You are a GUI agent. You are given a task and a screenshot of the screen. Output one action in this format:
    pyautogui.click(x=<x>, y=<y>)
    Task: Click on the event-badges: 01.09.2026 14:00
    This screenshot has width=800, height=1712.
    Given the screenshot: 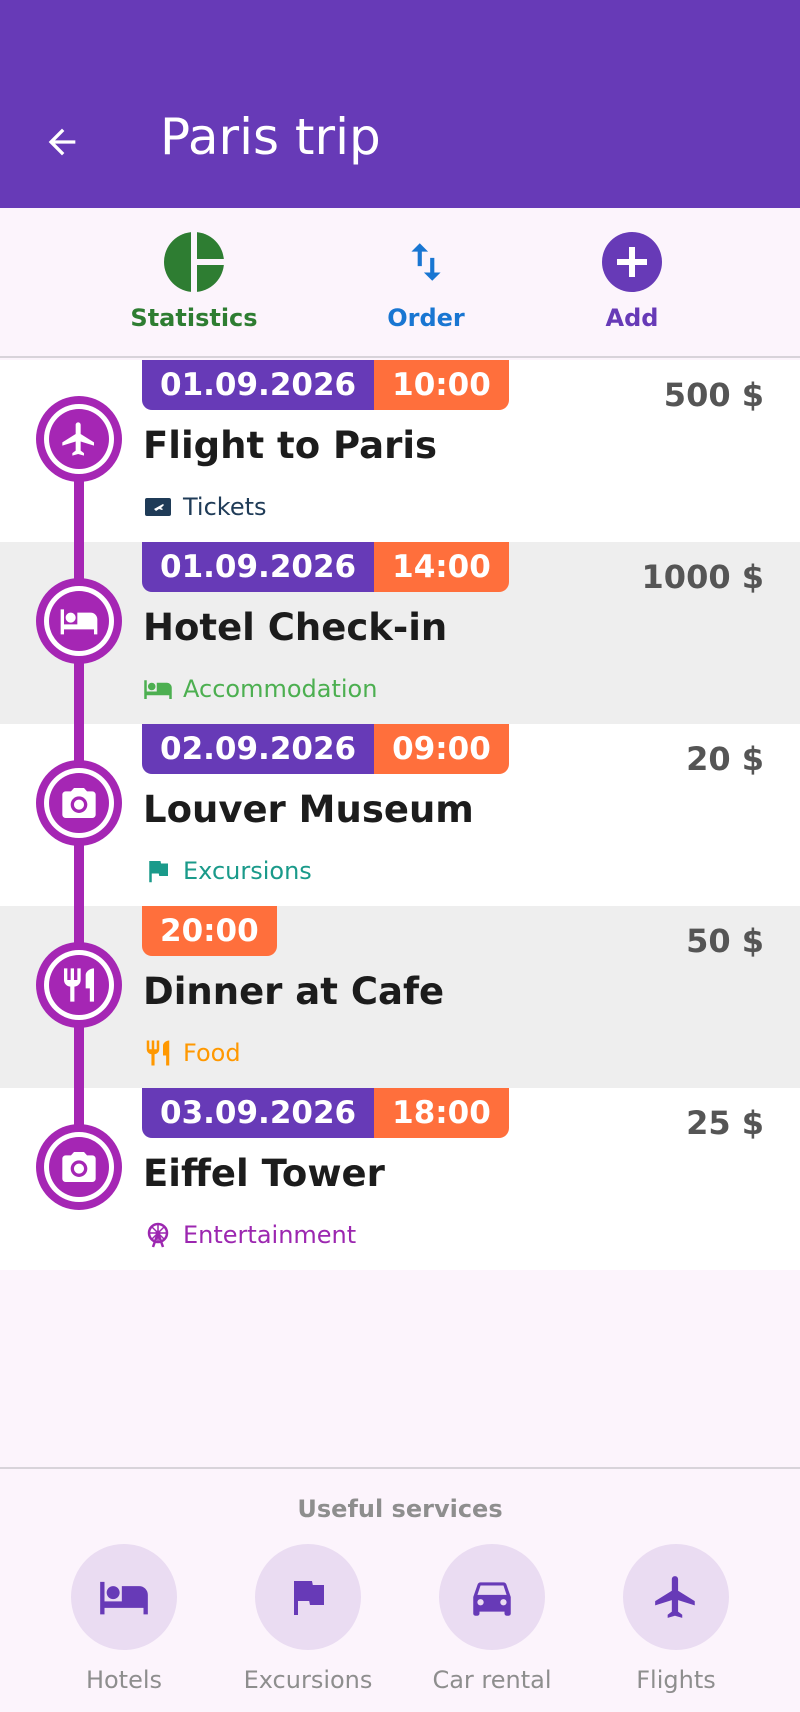 What is the action you would take?
    pyautogui.click(x=325, y=567)
    